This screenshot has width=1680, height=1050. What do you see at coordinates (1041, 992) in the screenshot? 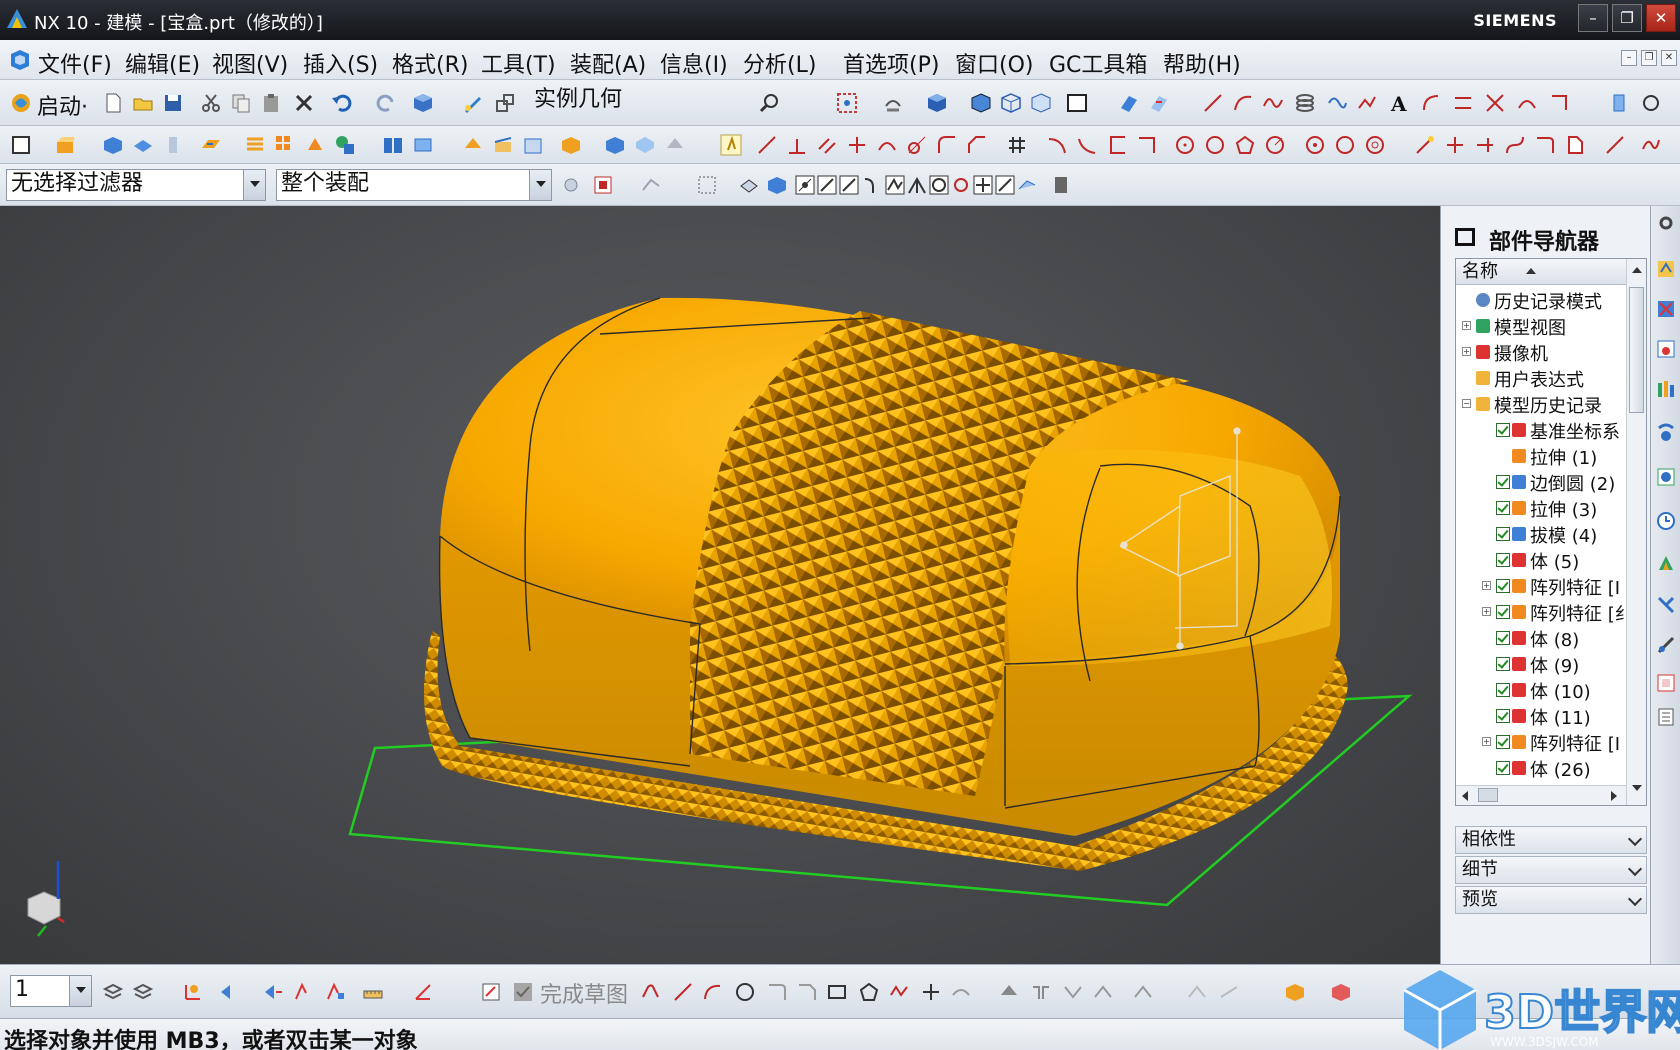
I see `mirror-curve-icon` at bounding box center [1041, 992].